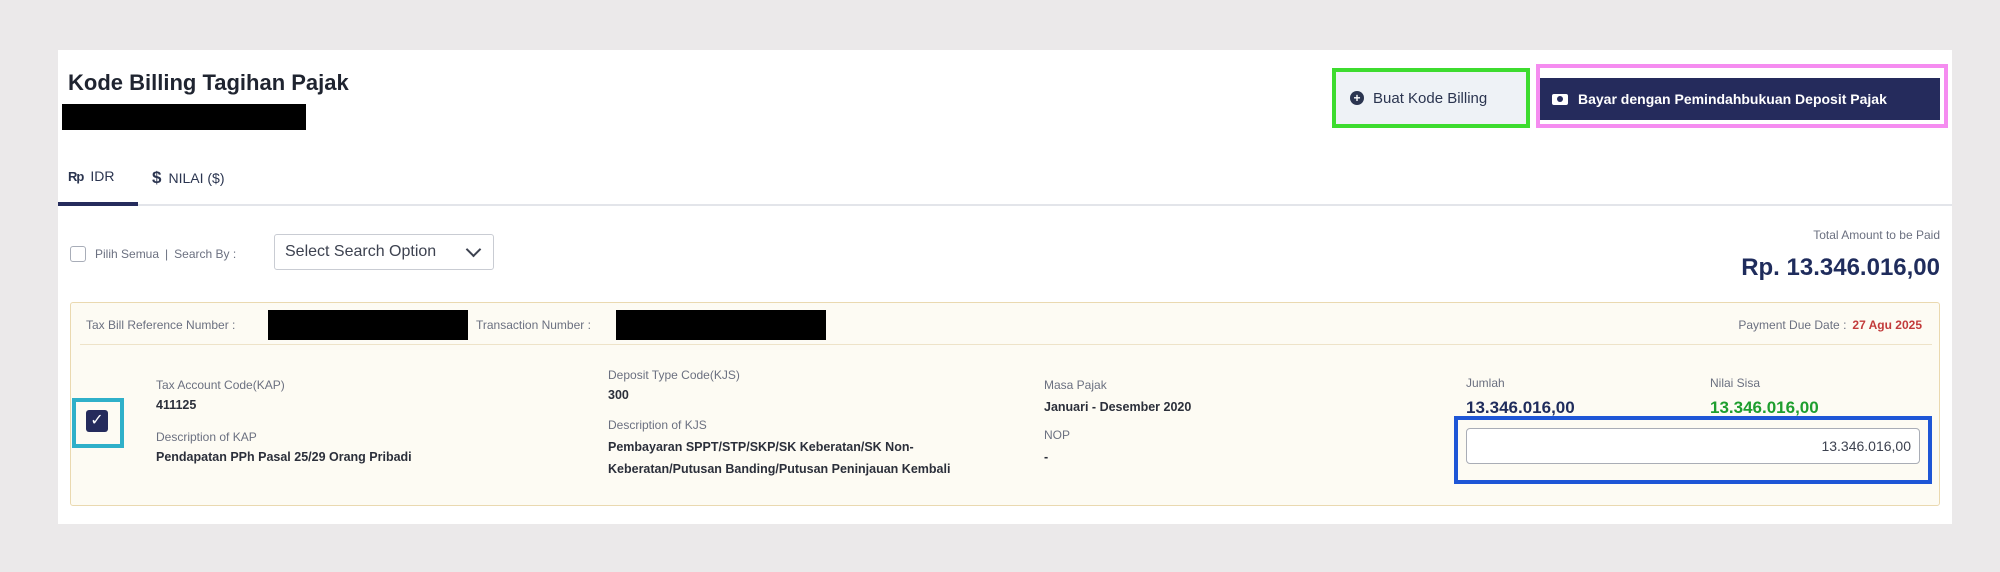 This screenshot has width=2000, height=572. I want to click on bill-row-checkbox: ✓, so click(97, 421).